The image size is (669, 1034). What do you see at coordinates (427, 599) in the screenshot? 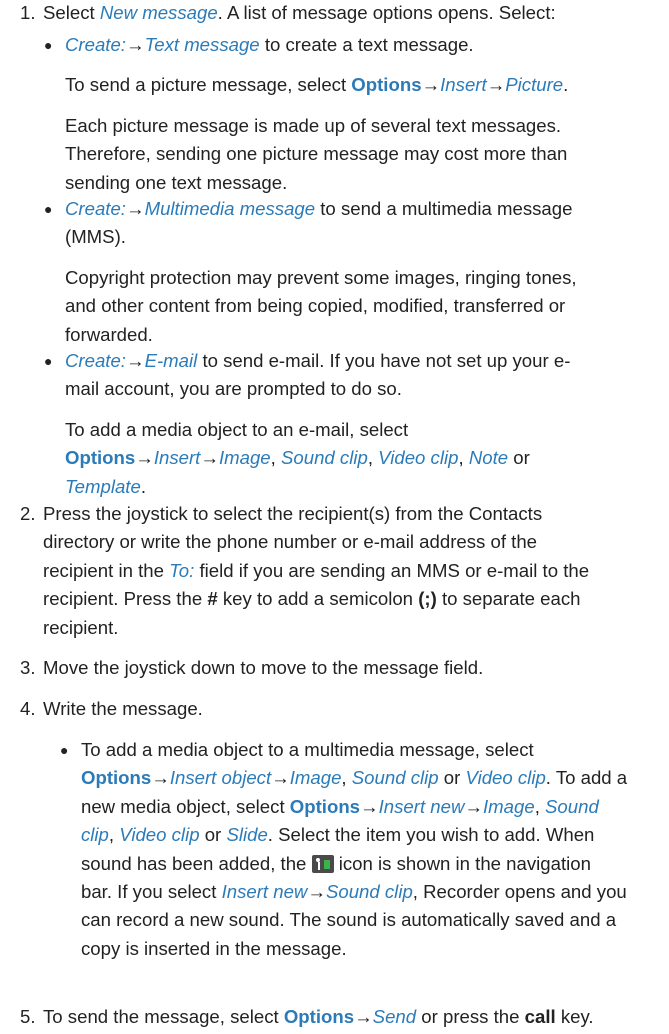
I see `text-segment: (;)` at bounding box center [427, 599].